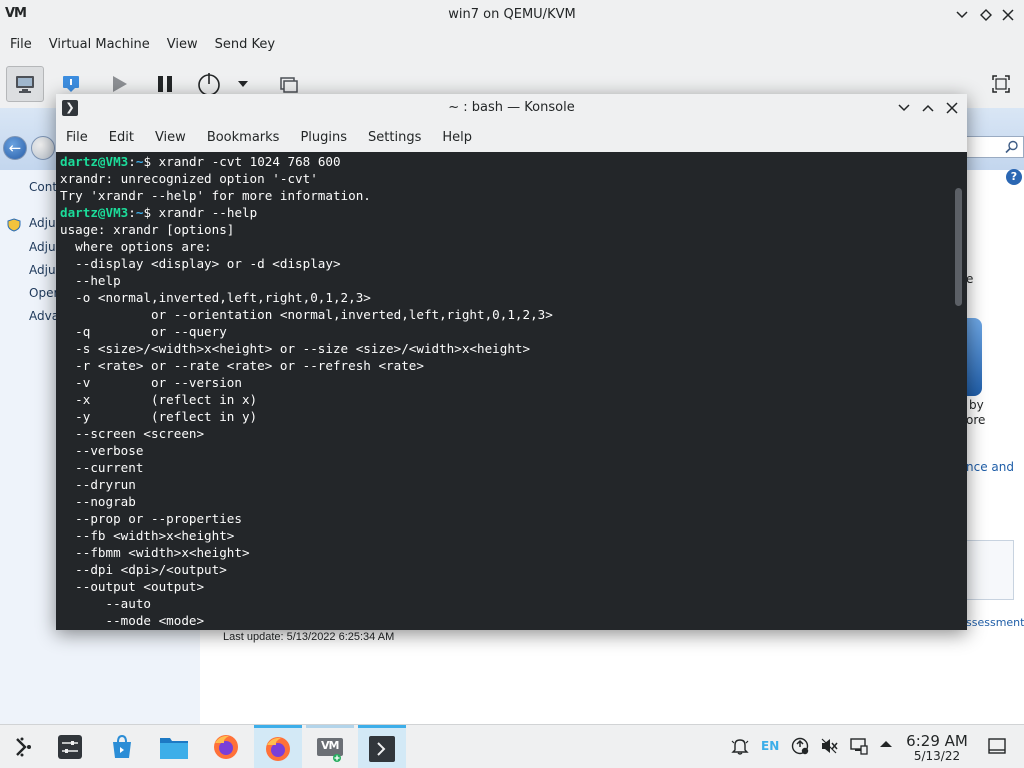 This screenshot has height=768, width=1024. I want to click on guest-left-item: Adju, so click(42, 223).